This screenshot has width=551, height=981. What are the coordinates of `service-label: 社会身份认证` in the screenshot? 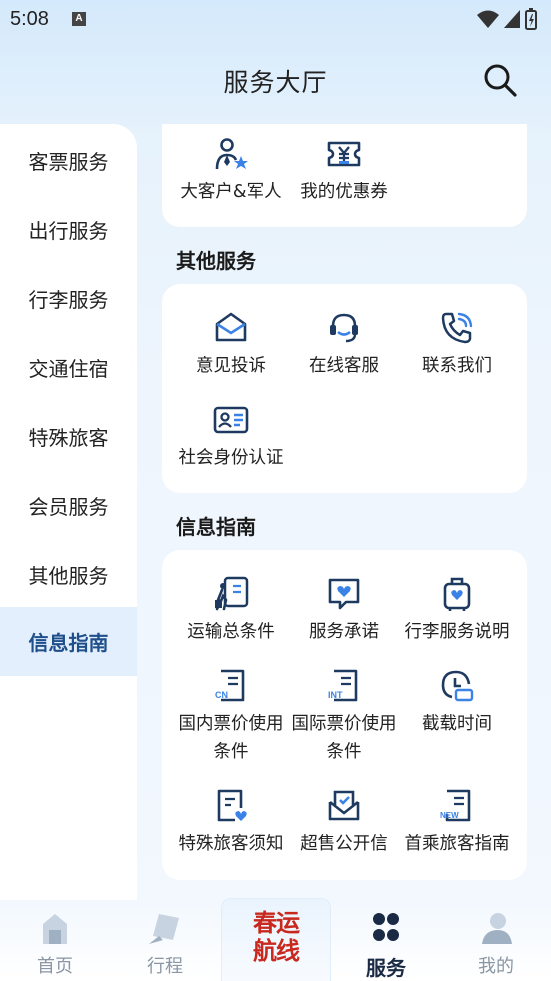 It's located at (231, 458).